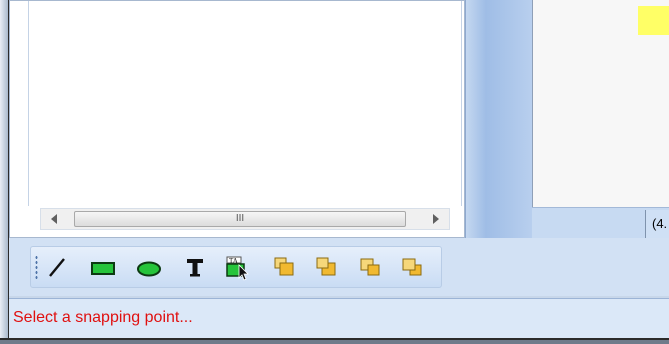  I want to click on toolbar-grip-handle, so click(36, 268).